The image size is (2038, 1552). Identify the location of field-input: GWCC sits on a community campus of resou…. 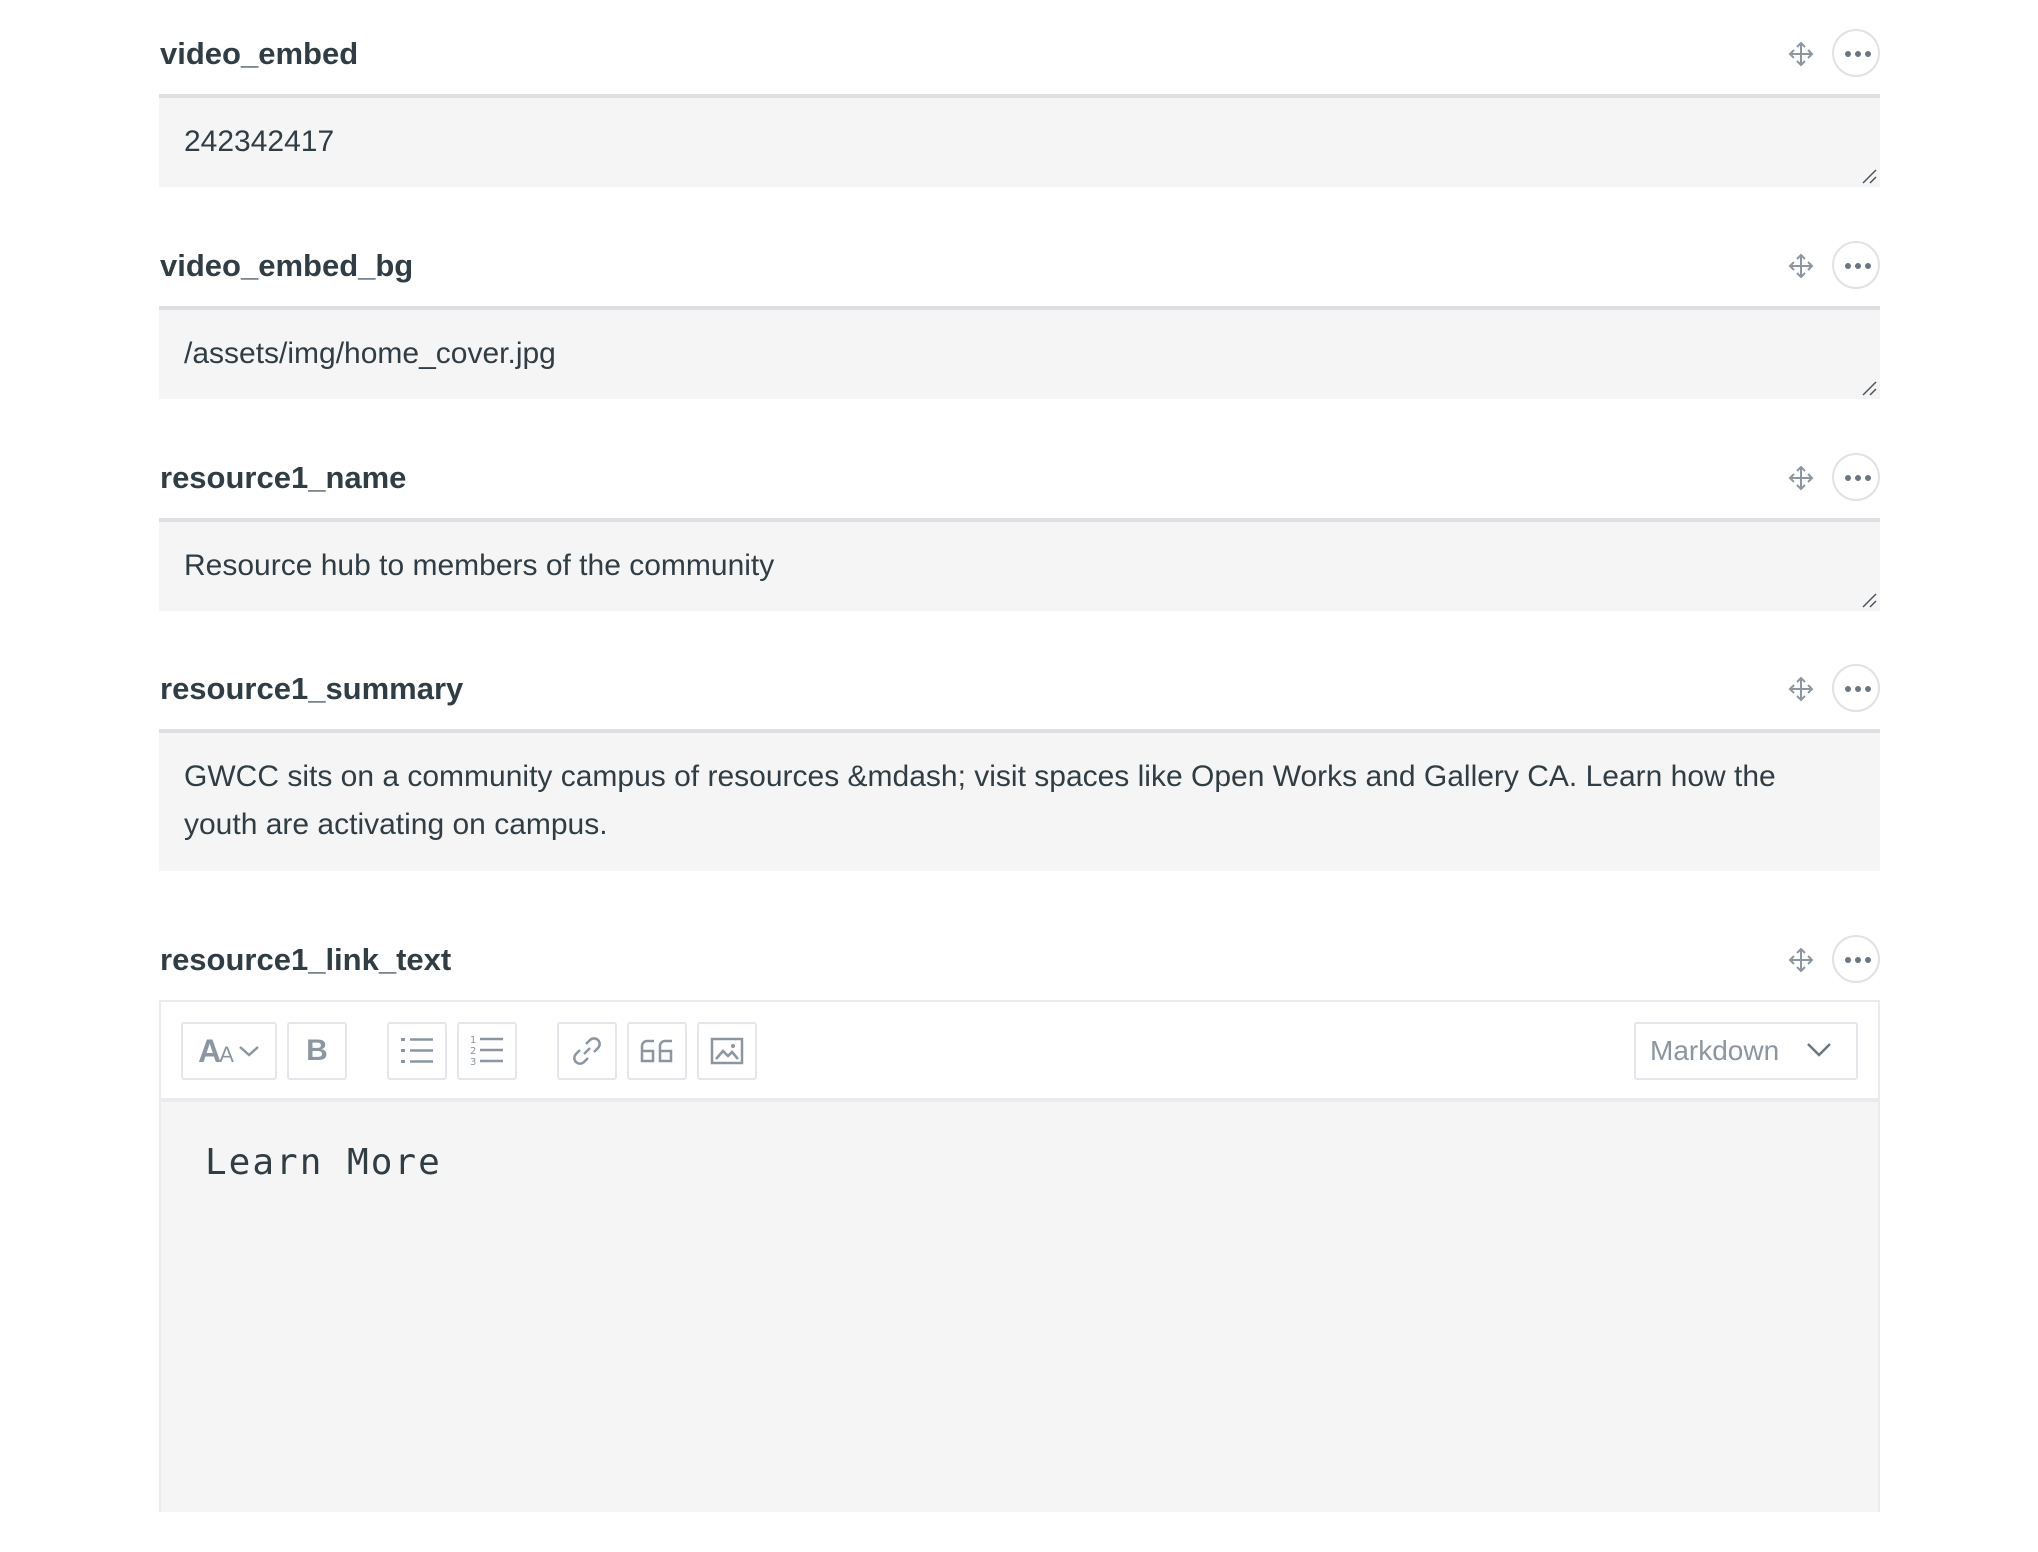
(1019, 800).